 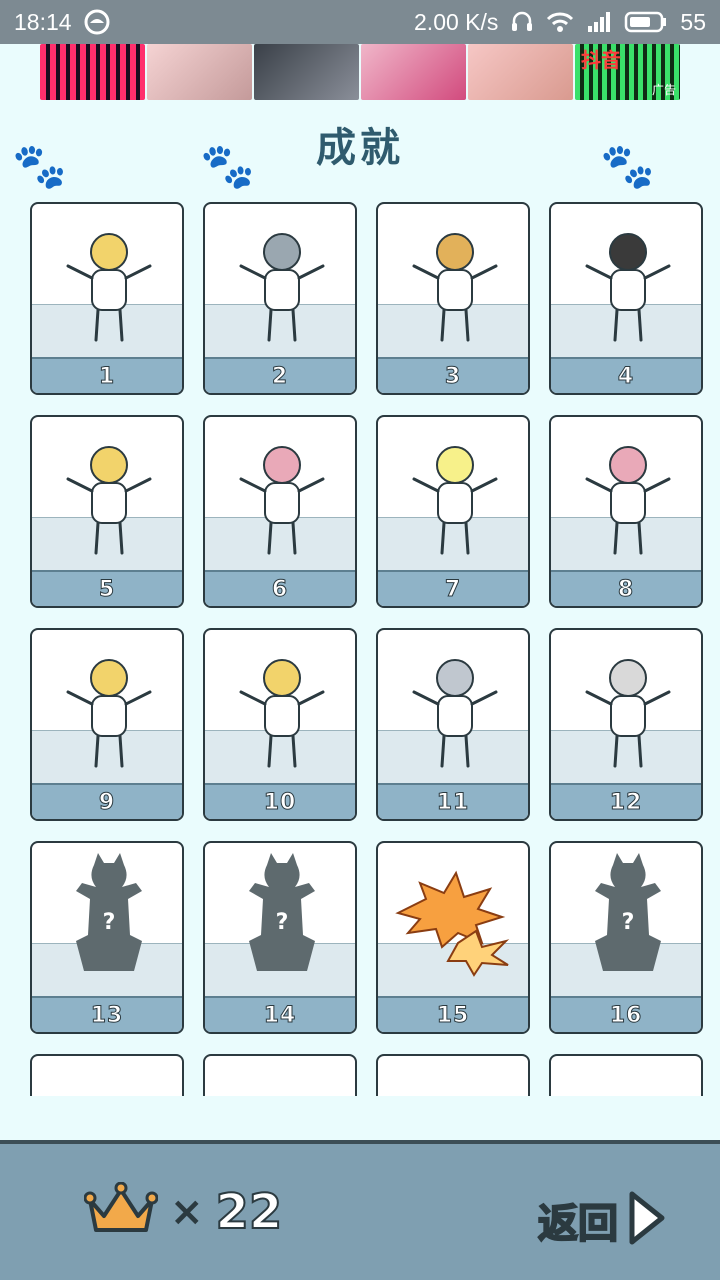 What do you see at coordinates (107, 801) in the screenshot?
I see `achievement-number: 9` at bounding box center [107, 801].